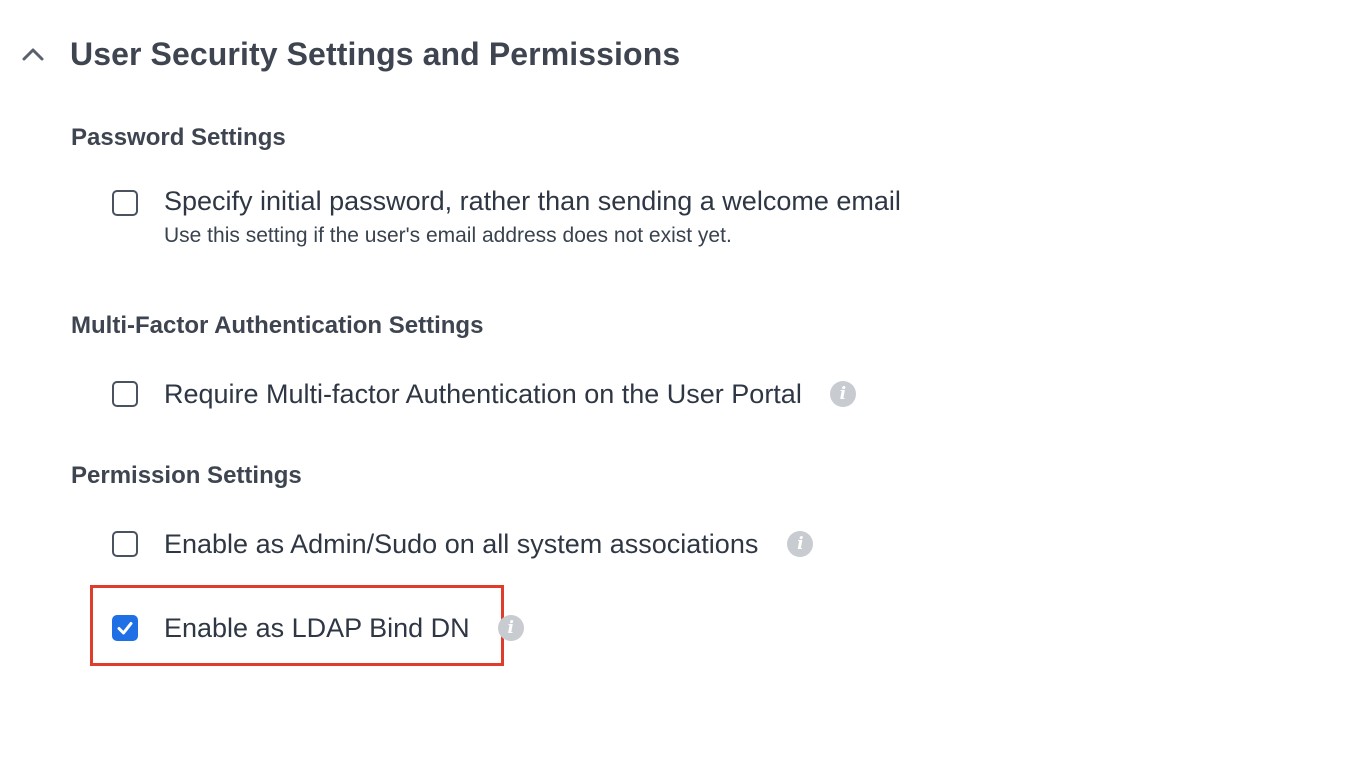 This screenshot has width=1366, height=766. I want to click on collapse-toggle-button, so click(33, 54).